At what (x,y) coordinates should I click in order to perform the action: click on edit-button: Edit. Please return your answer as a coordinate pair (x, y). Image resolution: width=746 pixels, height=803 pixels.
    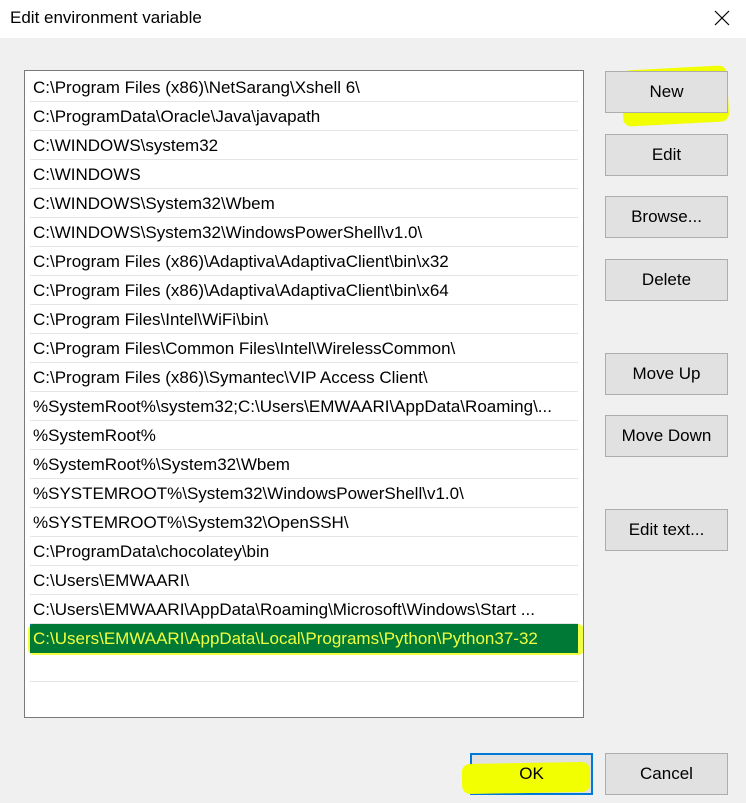
    Looking at the image, I should click on (666, 155).